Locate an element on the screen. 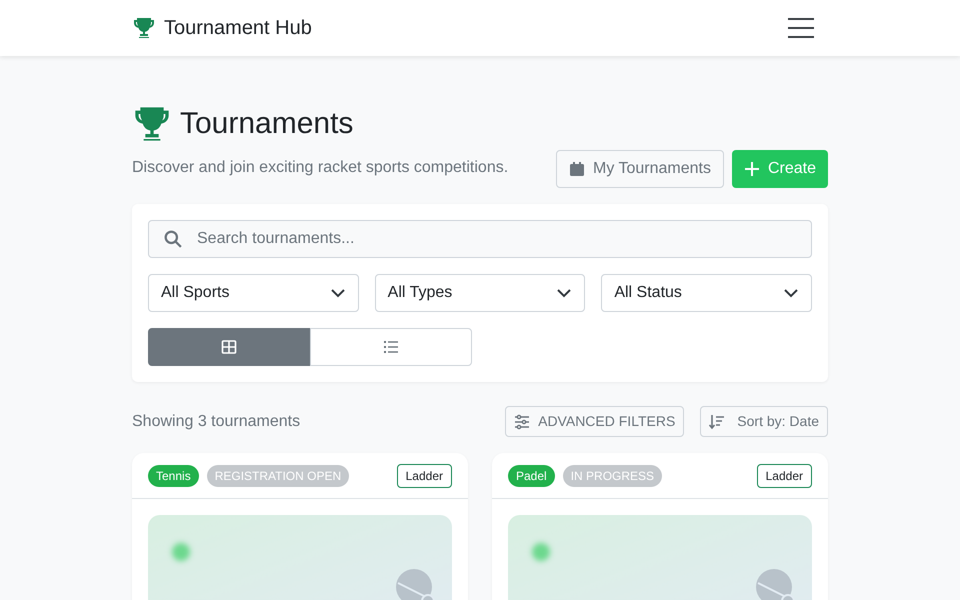 Image resolution: width=960 pixels, height=600 pixels. status-badge: IN PROGRESS is located at coordinates (612, 475).